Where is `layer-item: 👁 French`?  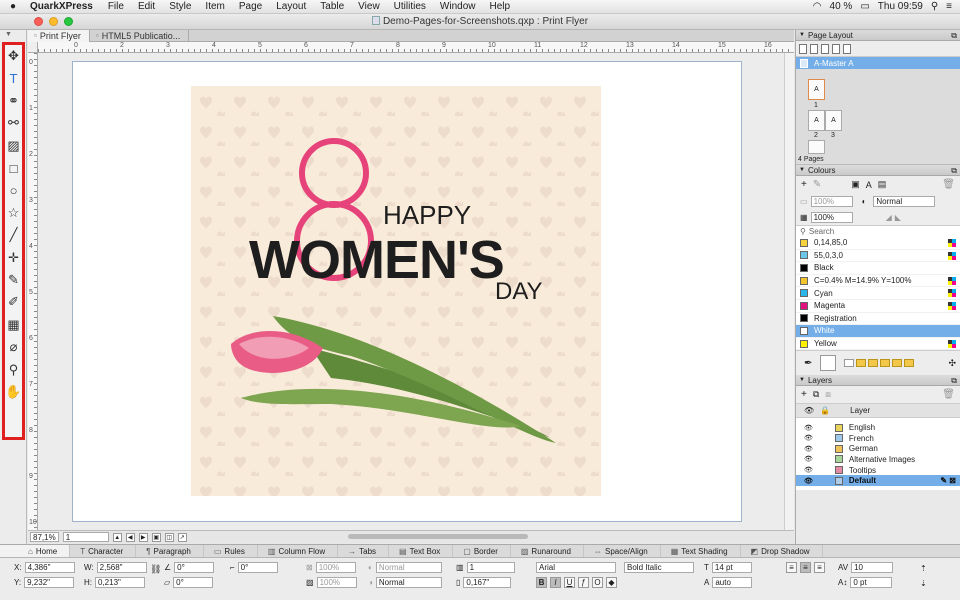
layer-item: 👁 French is located at coordinates (878, 438).